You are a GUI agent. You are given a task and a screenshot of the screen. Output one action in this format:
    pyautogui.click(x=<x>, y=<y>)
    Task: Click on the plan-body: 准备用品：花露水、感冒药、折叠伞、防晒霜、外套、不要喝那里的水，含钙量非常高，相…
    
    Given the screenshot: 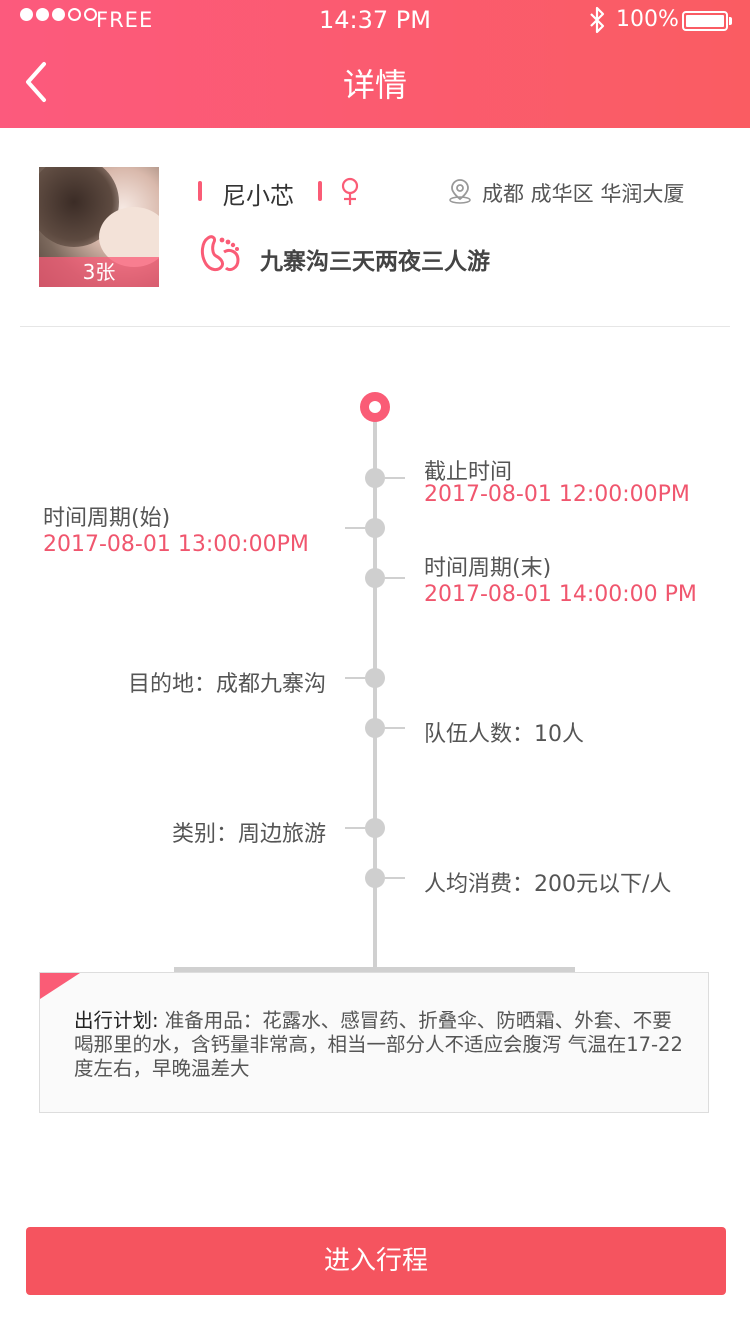 What is the action you would take?
    pyautogui.click(x=378, y=1044)
    